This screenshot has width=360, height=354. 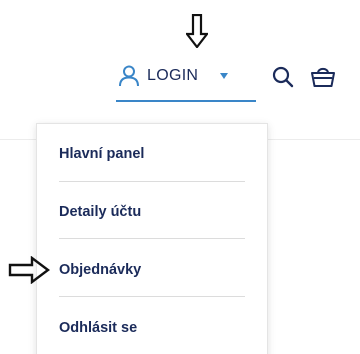 I want to click on caret-down-icon, so click(x=224, y=76).